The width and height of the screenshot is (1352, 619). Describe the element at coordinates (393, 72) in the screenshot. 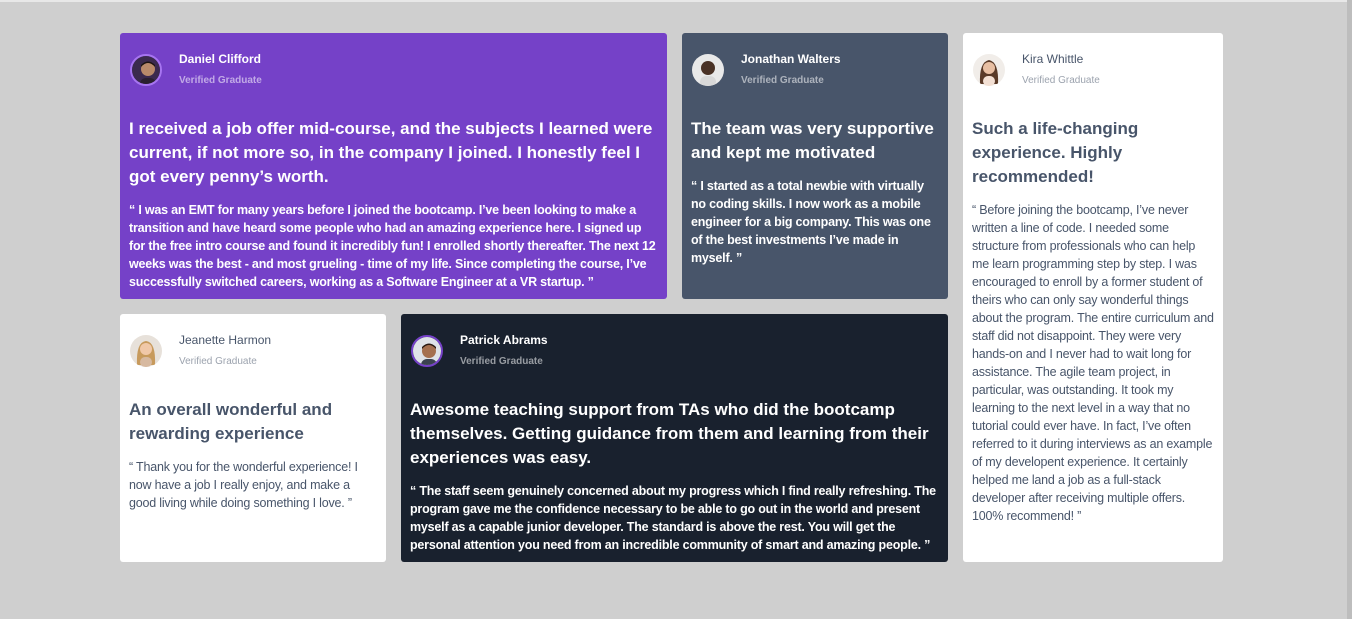

I see `testimonial-header: Daniel Clifford Verified Graduate` at that location.